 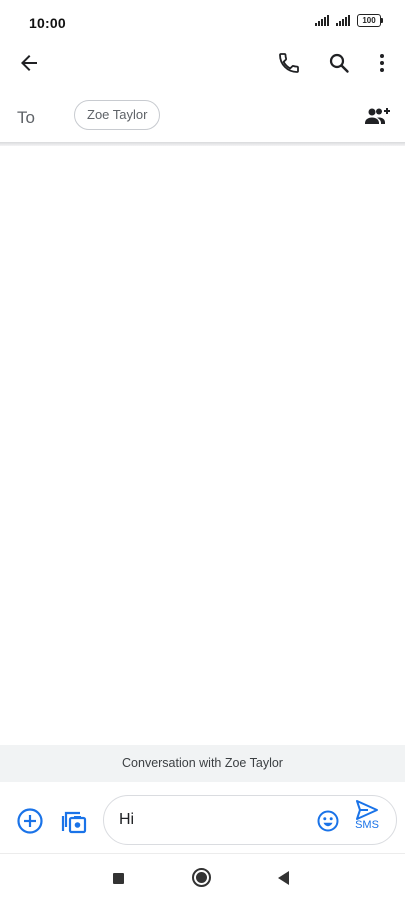 I want to click on search-icon, so click(x=339, y=63).